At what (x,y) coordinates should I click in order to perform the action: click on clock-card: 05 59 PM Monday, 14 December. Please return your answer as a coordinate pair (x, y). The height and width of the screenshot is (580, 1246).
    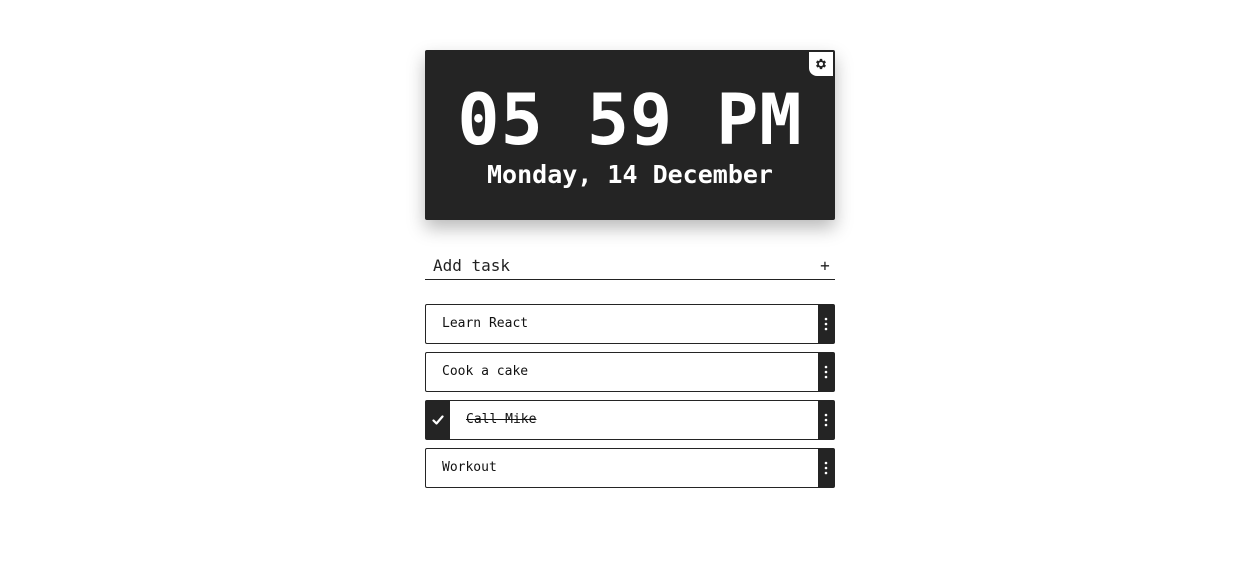
    Looking at the image, I should click on (630, 135).